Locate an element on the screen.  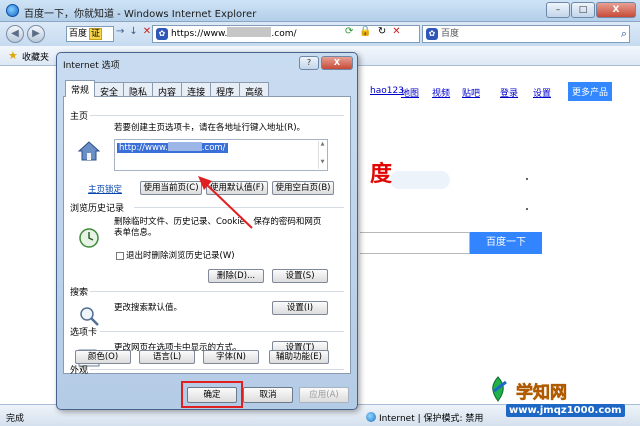
search-settings-button: 设置(I) is located at coordinates (300, 308).